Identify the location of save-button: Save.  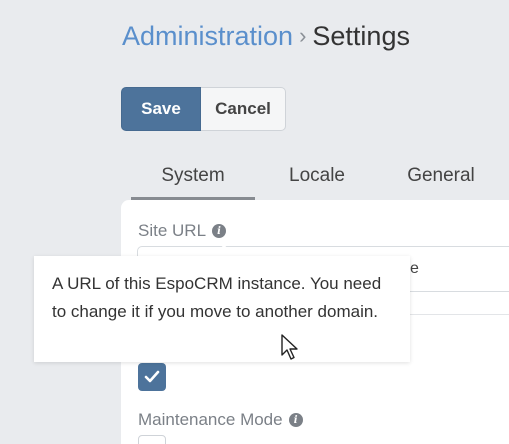
(161, 109).